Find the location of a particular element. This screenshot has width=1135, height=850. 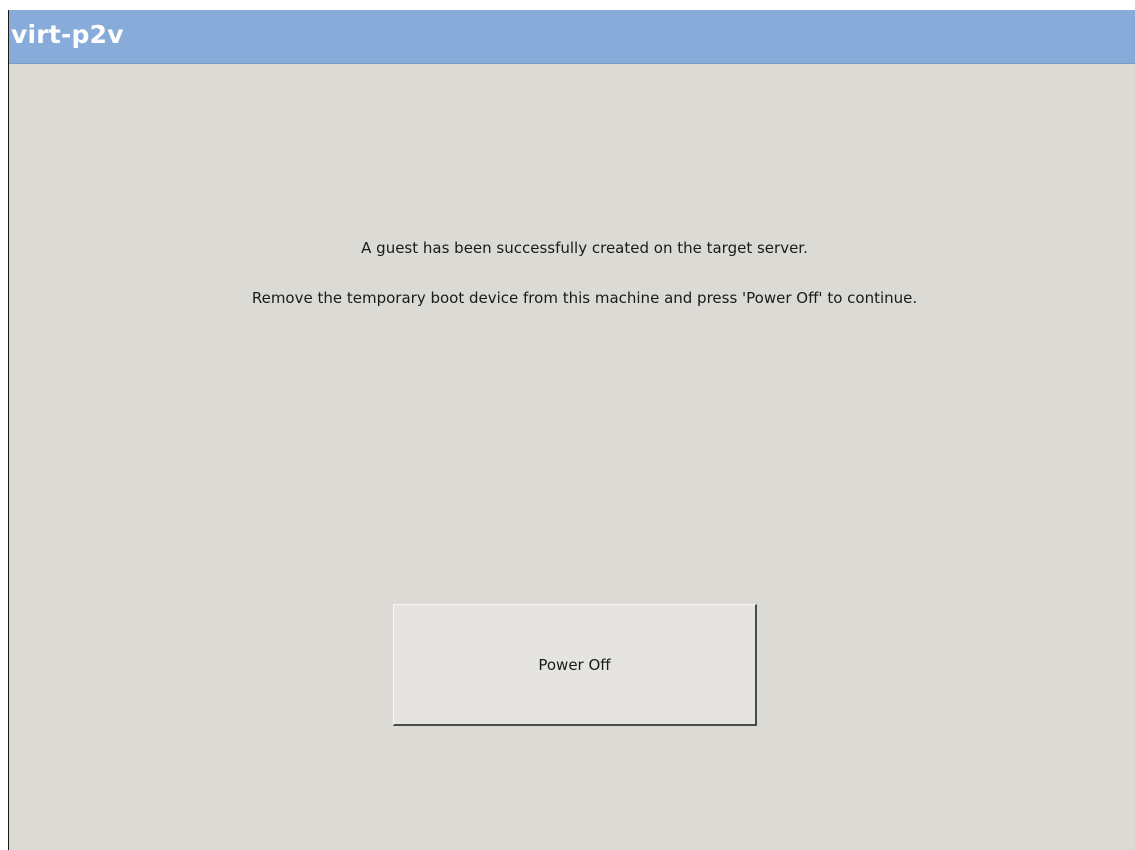

window-title: virt-p2v is located at coordinates (67, 34).